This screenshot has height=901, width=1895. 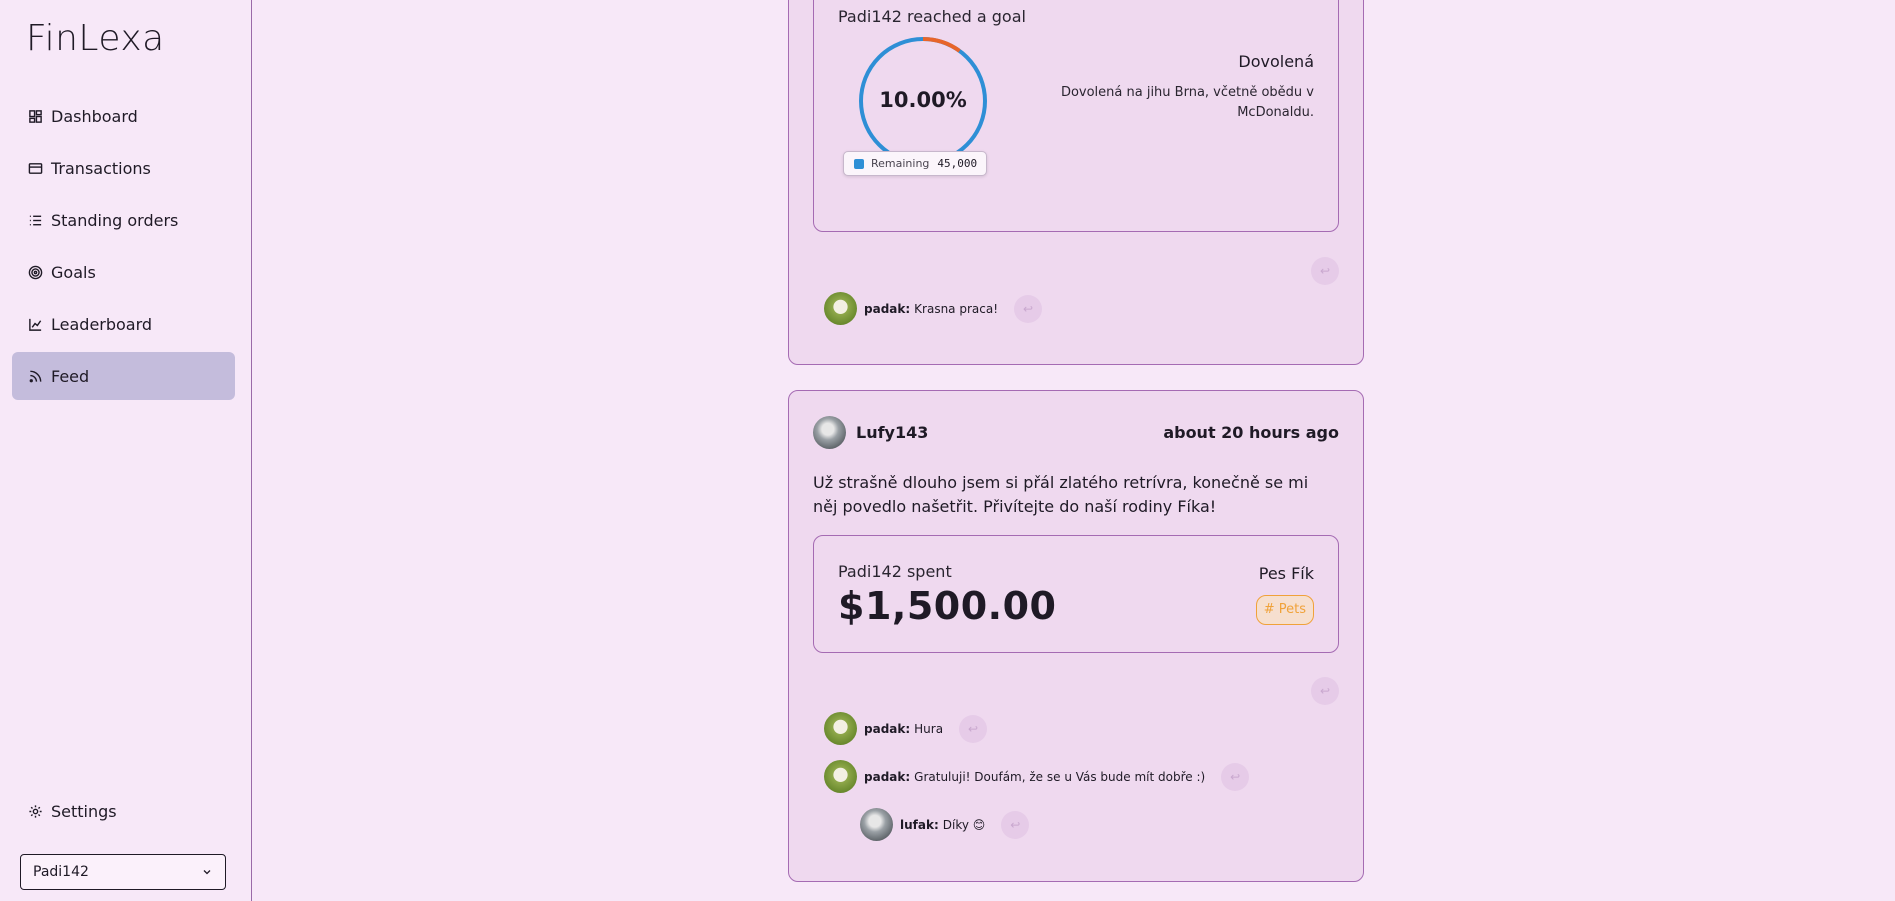 What do you see at coordinates (964, 824) in the screenshot?
I see `comment-text: Díky 😊` at bounding box center [964, 824].